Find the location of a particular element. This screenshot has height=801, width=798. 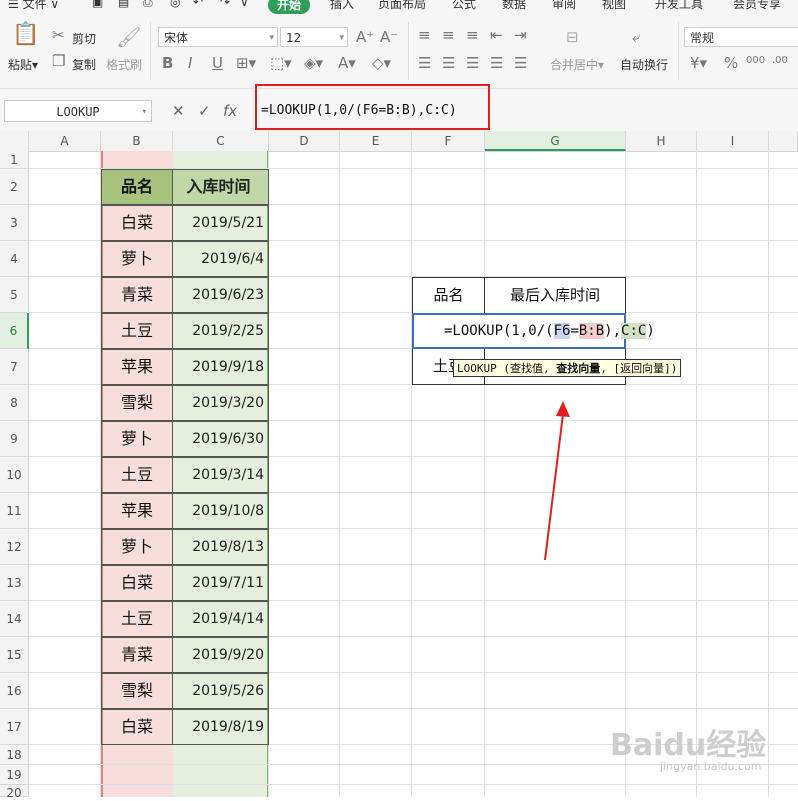

baidu-watermark-url: jingyan.baidu.com is located at coordinates (711, 766).